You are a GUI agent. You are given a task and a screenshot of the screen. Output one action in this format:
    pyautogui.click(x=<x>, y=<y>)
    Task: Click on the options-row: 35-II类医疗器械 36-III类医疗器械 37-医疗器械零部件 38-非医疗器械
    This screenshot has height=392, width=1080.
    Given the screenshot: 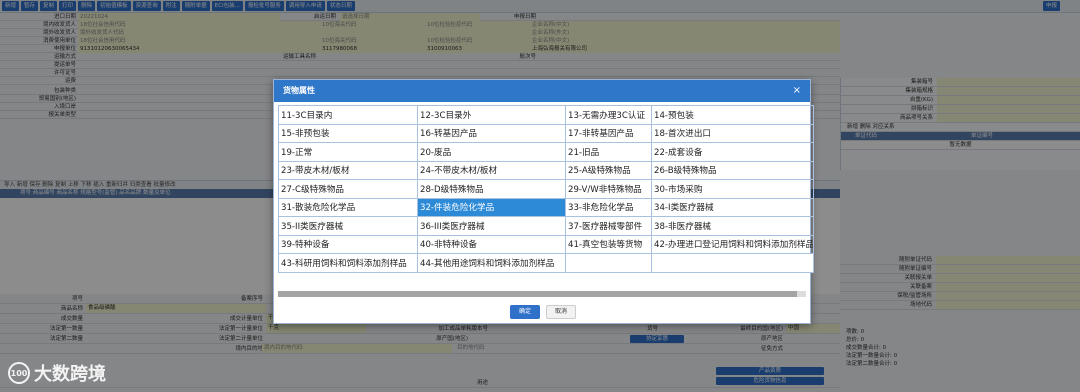 What is the action you would take?
    pyautogui.click(x=546, y=226)
    